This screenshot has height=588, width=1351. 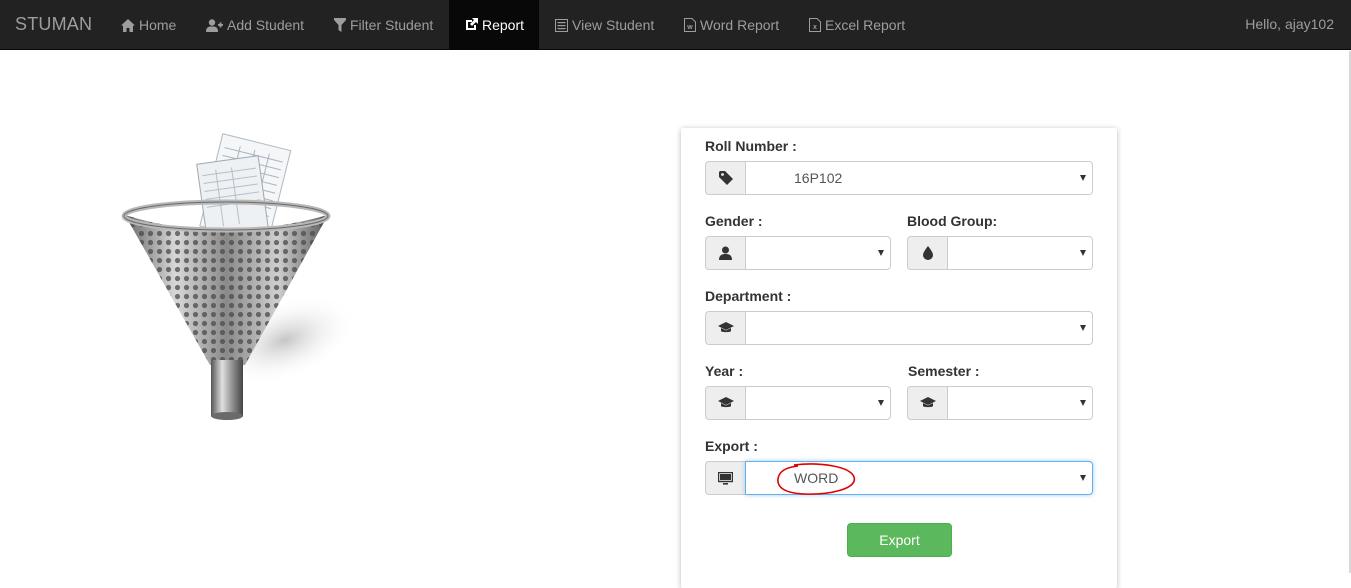 What do you see at coordinates (952, 221) in the screenshot?
I see `blood-group-label: Blood Group:` at bounding box center [952, 221].